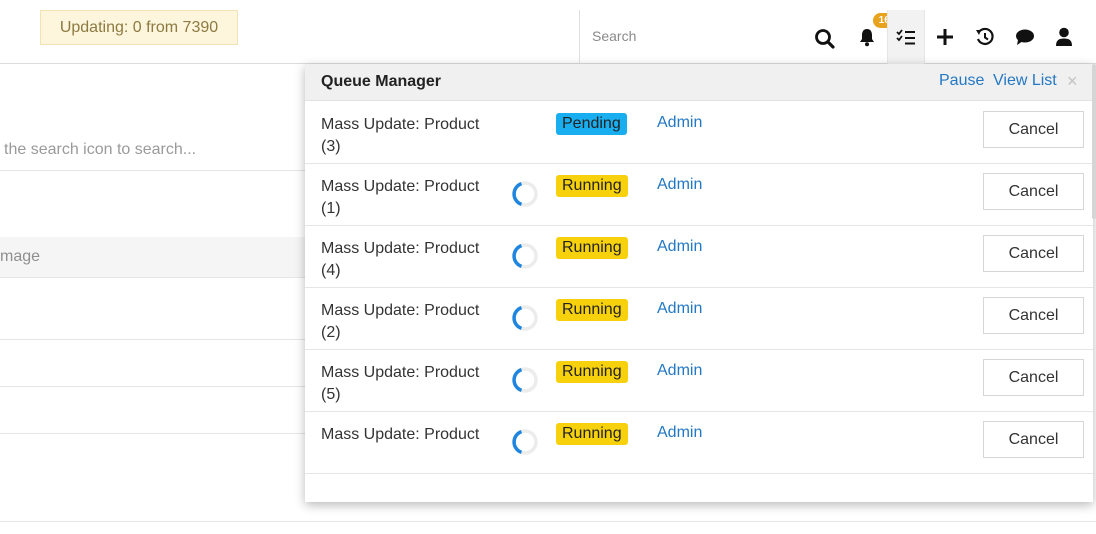 The width and height of the screenshot is (1096, 534). Describe the element at coordinates (381, 81) in the screenshot. I see `queue-manager-title: Queue Manager` at that location.